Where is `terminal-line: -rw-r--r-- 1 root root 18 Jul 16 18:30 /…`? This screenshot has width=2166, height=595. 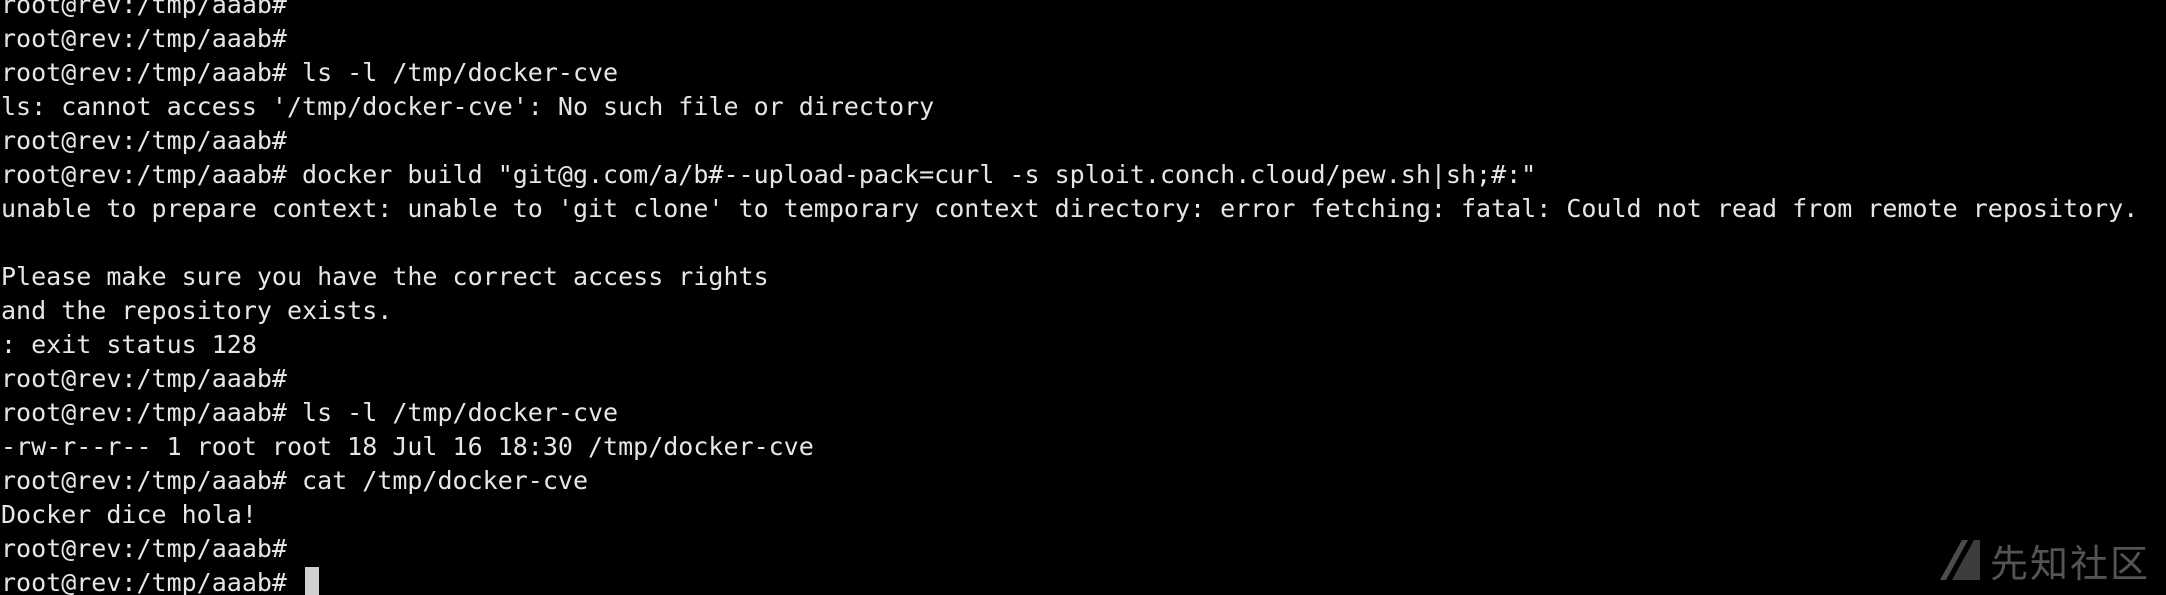
terminal-line: -rw-r--r-- 1 root root 18 Jul 16 18:30 /… is located at coordinates (407, 446).